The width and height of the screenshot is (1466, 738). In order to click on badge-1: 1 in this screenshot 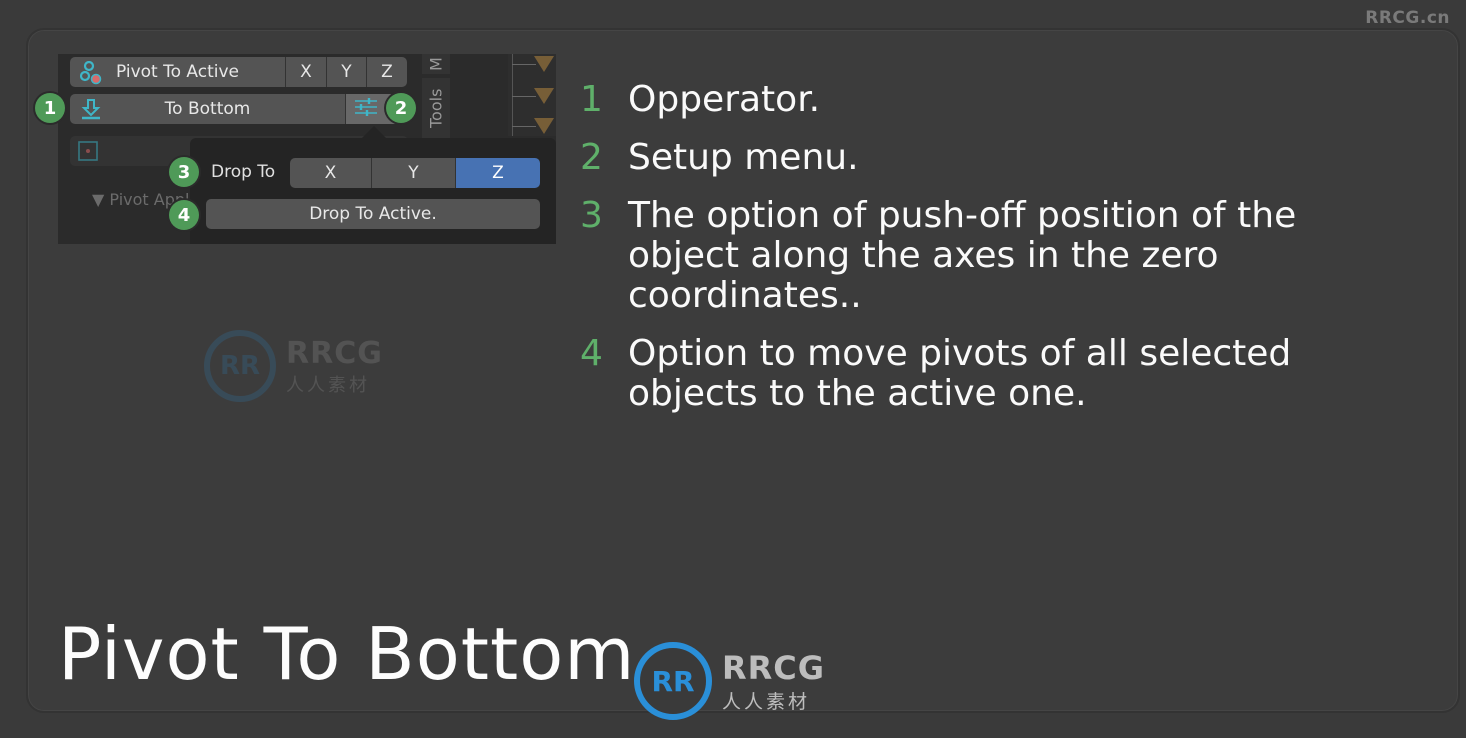, I will do `click(50, 108)`.